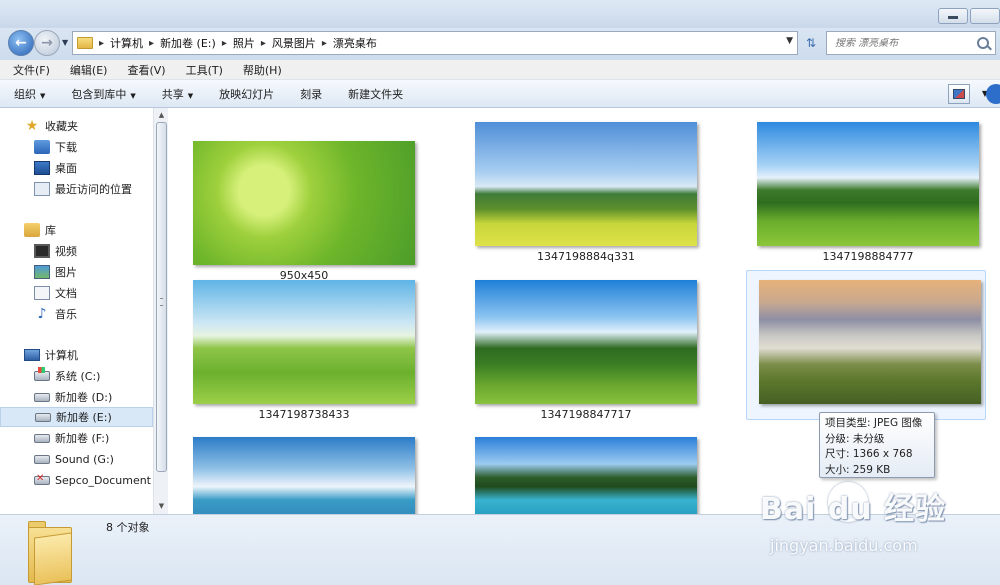 The image size is (1000, 585). I want to click on nav-item-label: 视频, so click(66, 251).